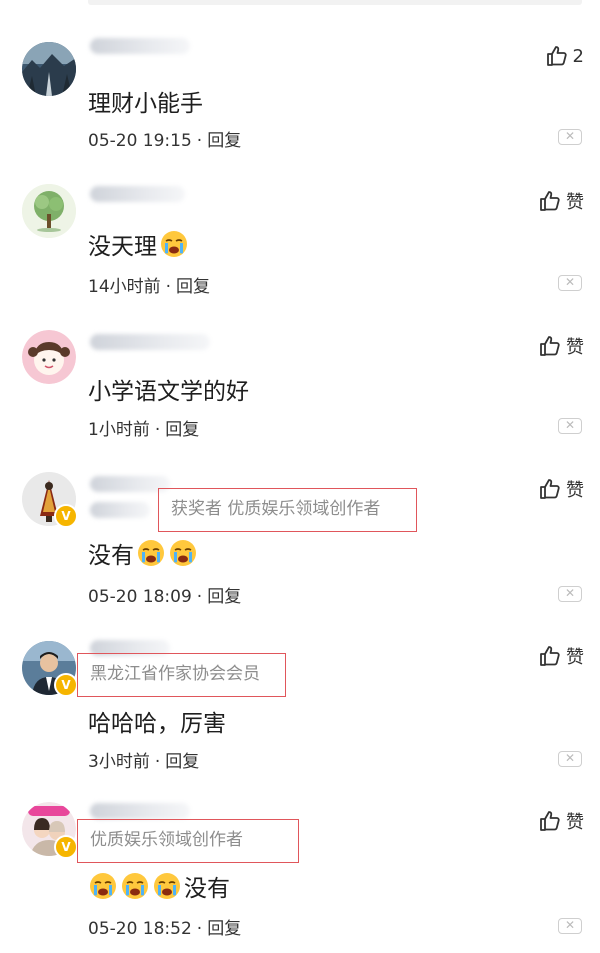 This screenshot has width=600, height=953. I want to click on comment-meta: 14小时前 · 回复, so click(149, 287).